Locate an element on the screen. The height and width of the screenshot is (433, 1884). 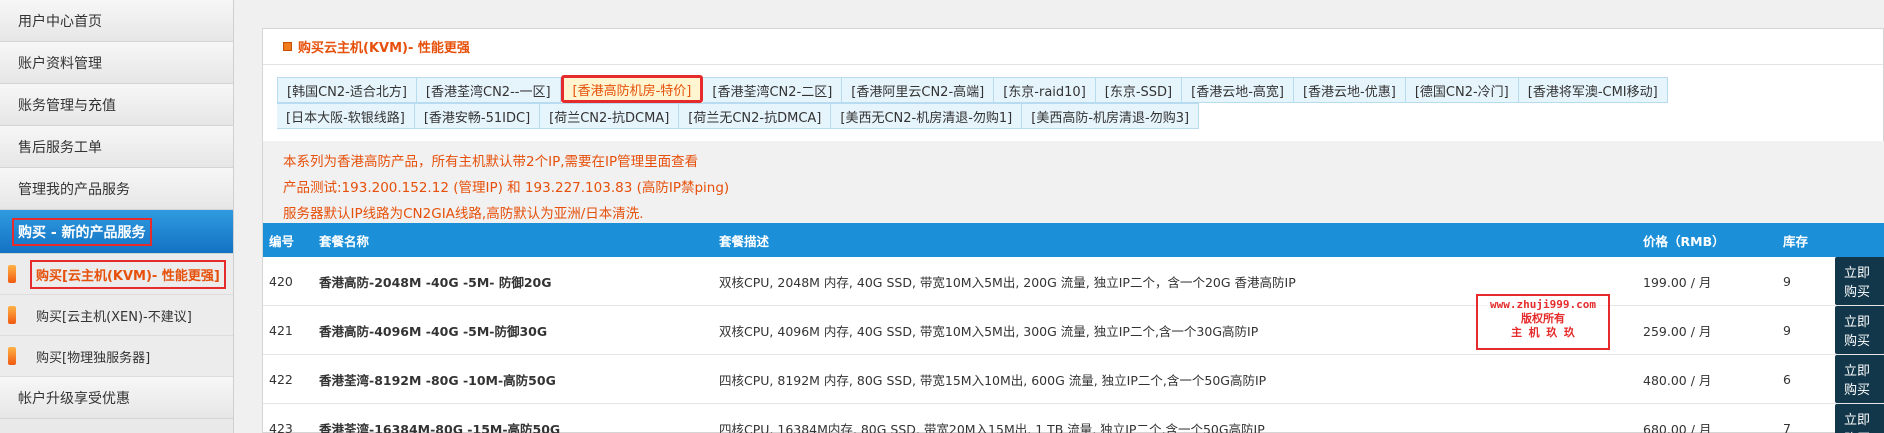
plan-price: 680.00 / 月 is located at coordinates (1707, 418).